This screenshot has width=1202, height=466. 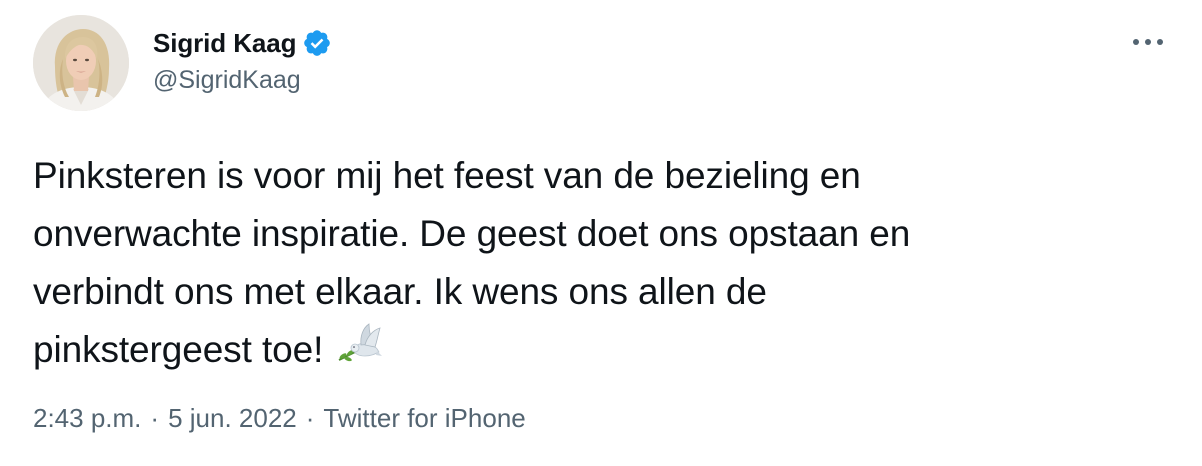 I want to click on author-name-row: Sigrid Kaag, so click(x=242, y=43).